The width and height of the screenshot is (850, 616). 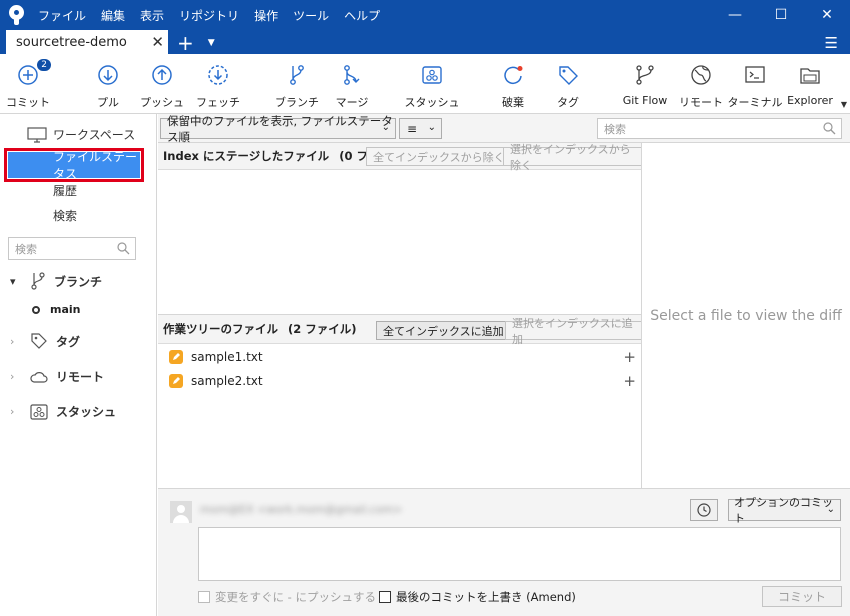 What do you see at coordinates (185, 43) in the screenshot?
I see `add-tab-icon: +` at bounding box center [185, 43].